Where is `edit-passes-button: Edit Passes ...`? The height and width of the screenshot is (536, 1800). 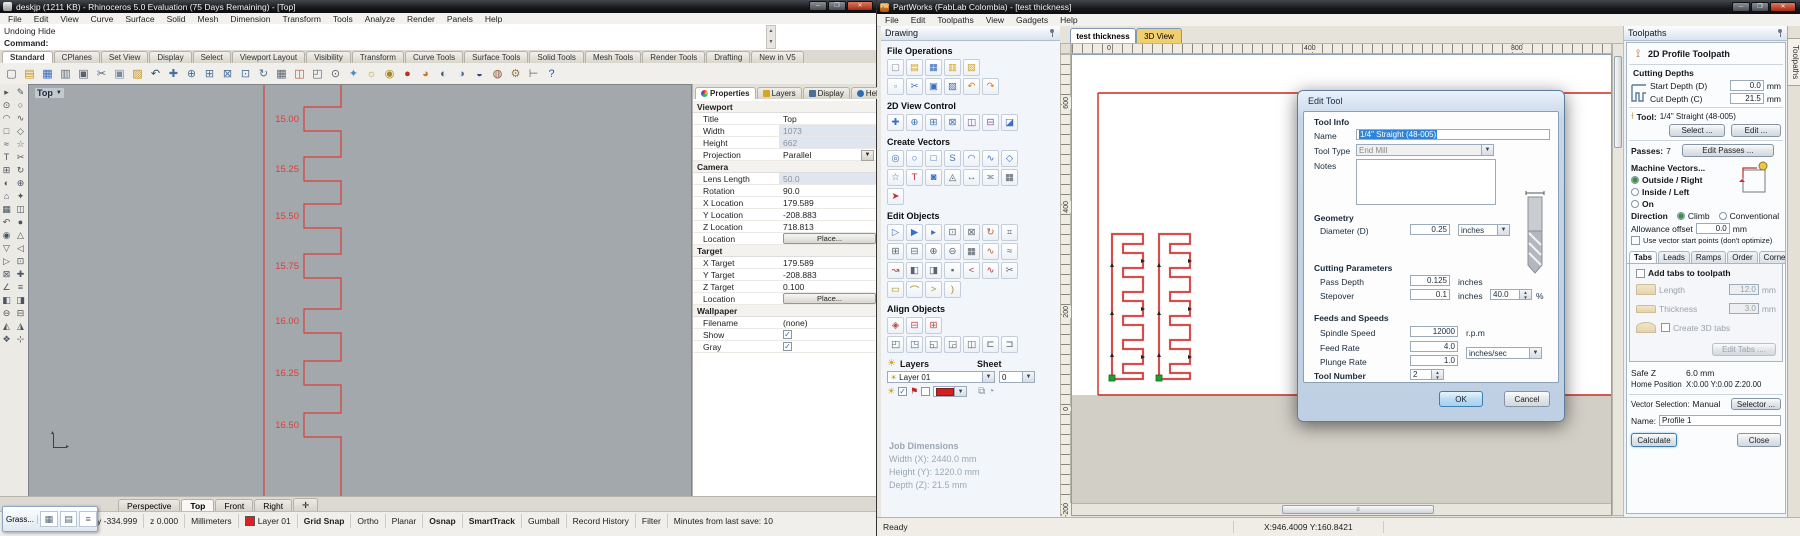
edit-passes-button: Edit Passes ... is located at coordinates (1727, 150).